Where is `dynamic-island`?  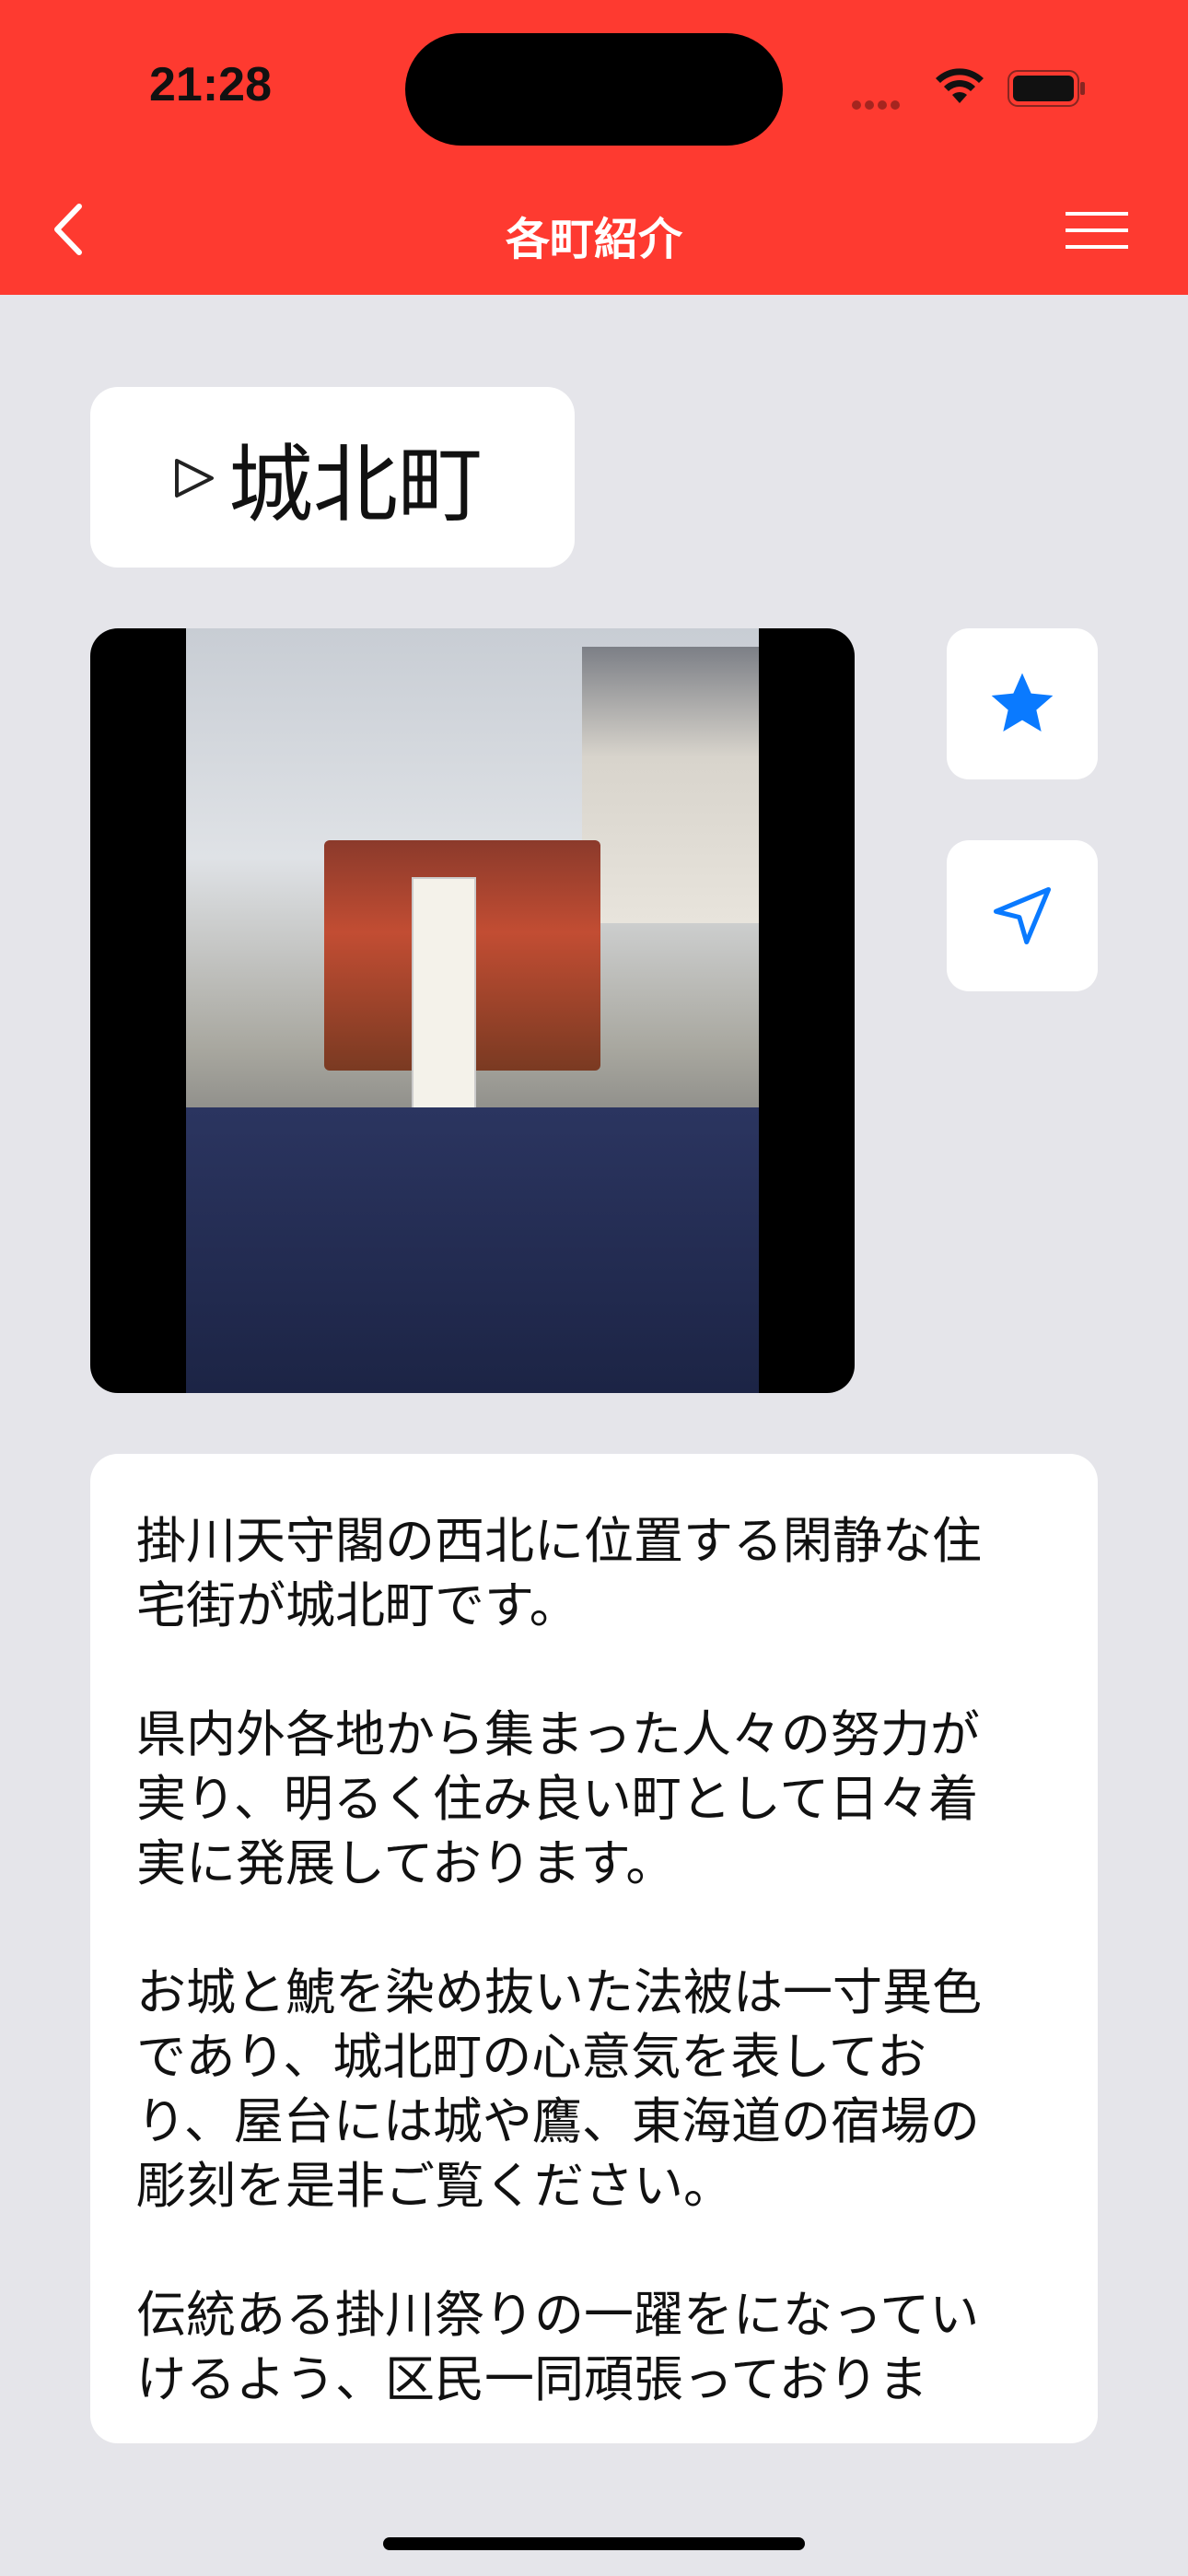 dynamic-island is located at coordinates (594, 89).